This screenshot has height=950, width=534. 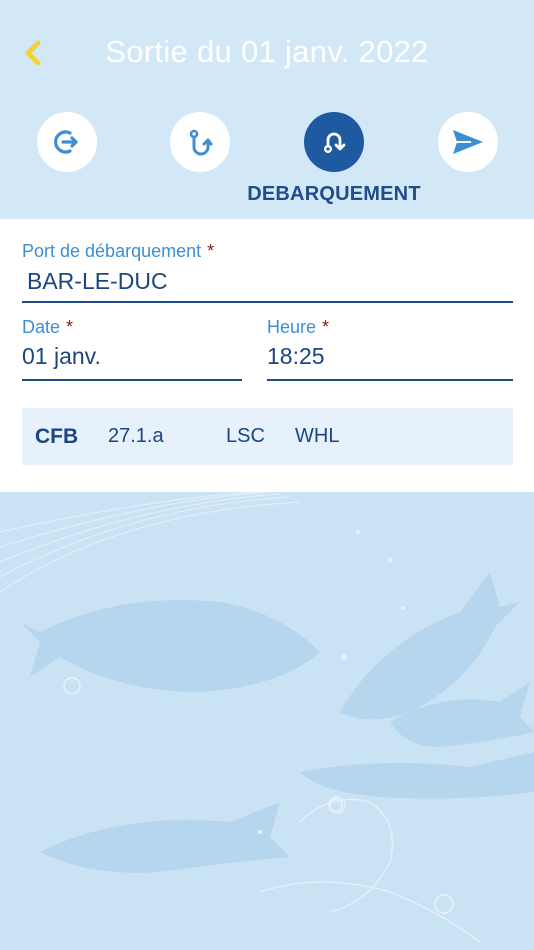 What do you see at coordinates (136, 436) in the screenshot?
I see `zone-code: 27.1.a` at bounding box center [136, 436].